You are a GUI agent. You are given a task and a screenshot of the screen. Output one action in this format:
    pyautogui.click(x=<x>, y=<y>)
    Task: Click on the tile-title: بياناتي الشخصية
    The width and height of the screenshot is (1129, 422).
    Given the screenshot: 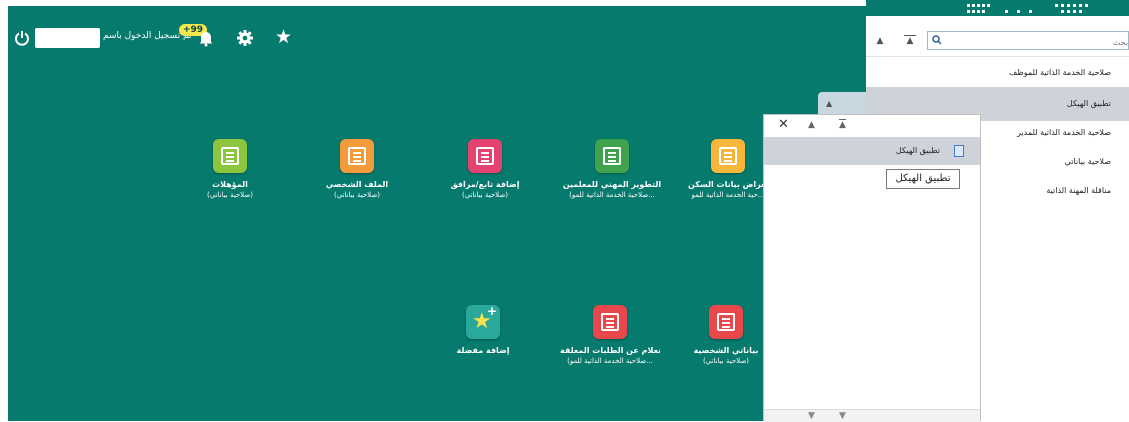 What is the action you would take?
    pyautogui.click(x=726, y=350)
    